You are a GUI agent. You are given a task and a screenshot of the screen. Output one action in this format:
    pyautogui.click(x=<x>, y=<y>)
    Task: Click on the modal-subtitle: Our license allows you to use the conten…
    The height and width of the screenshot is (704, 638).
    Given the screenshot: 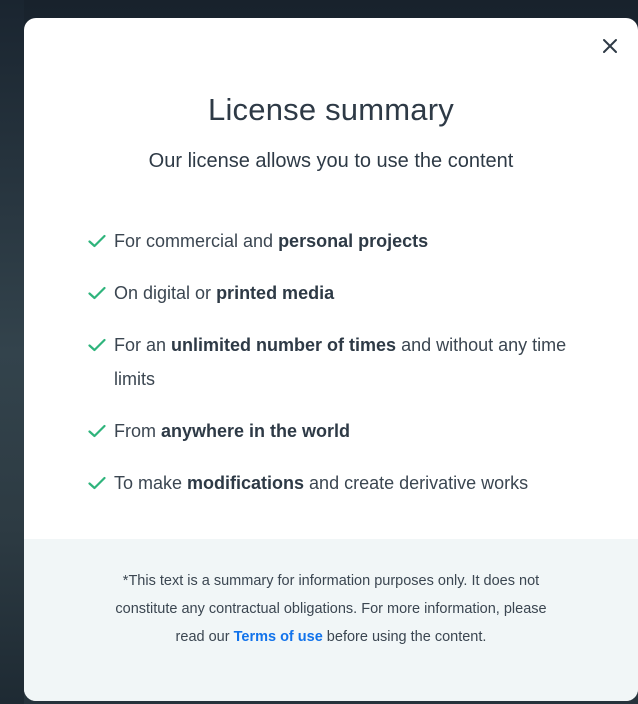 What is the action you would take?
    pyautogui.click(x=331, y=161)
    